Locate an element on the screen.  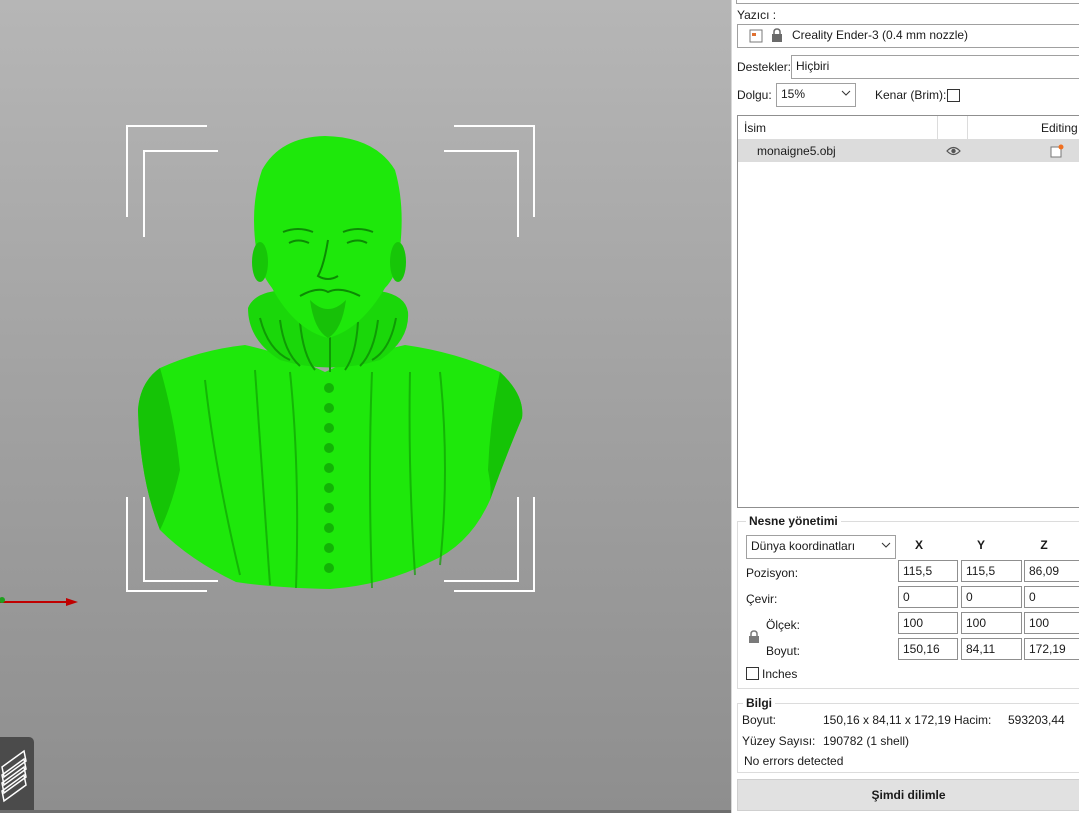
size-y-input: 84,11 is located at coordinates (991, 649).